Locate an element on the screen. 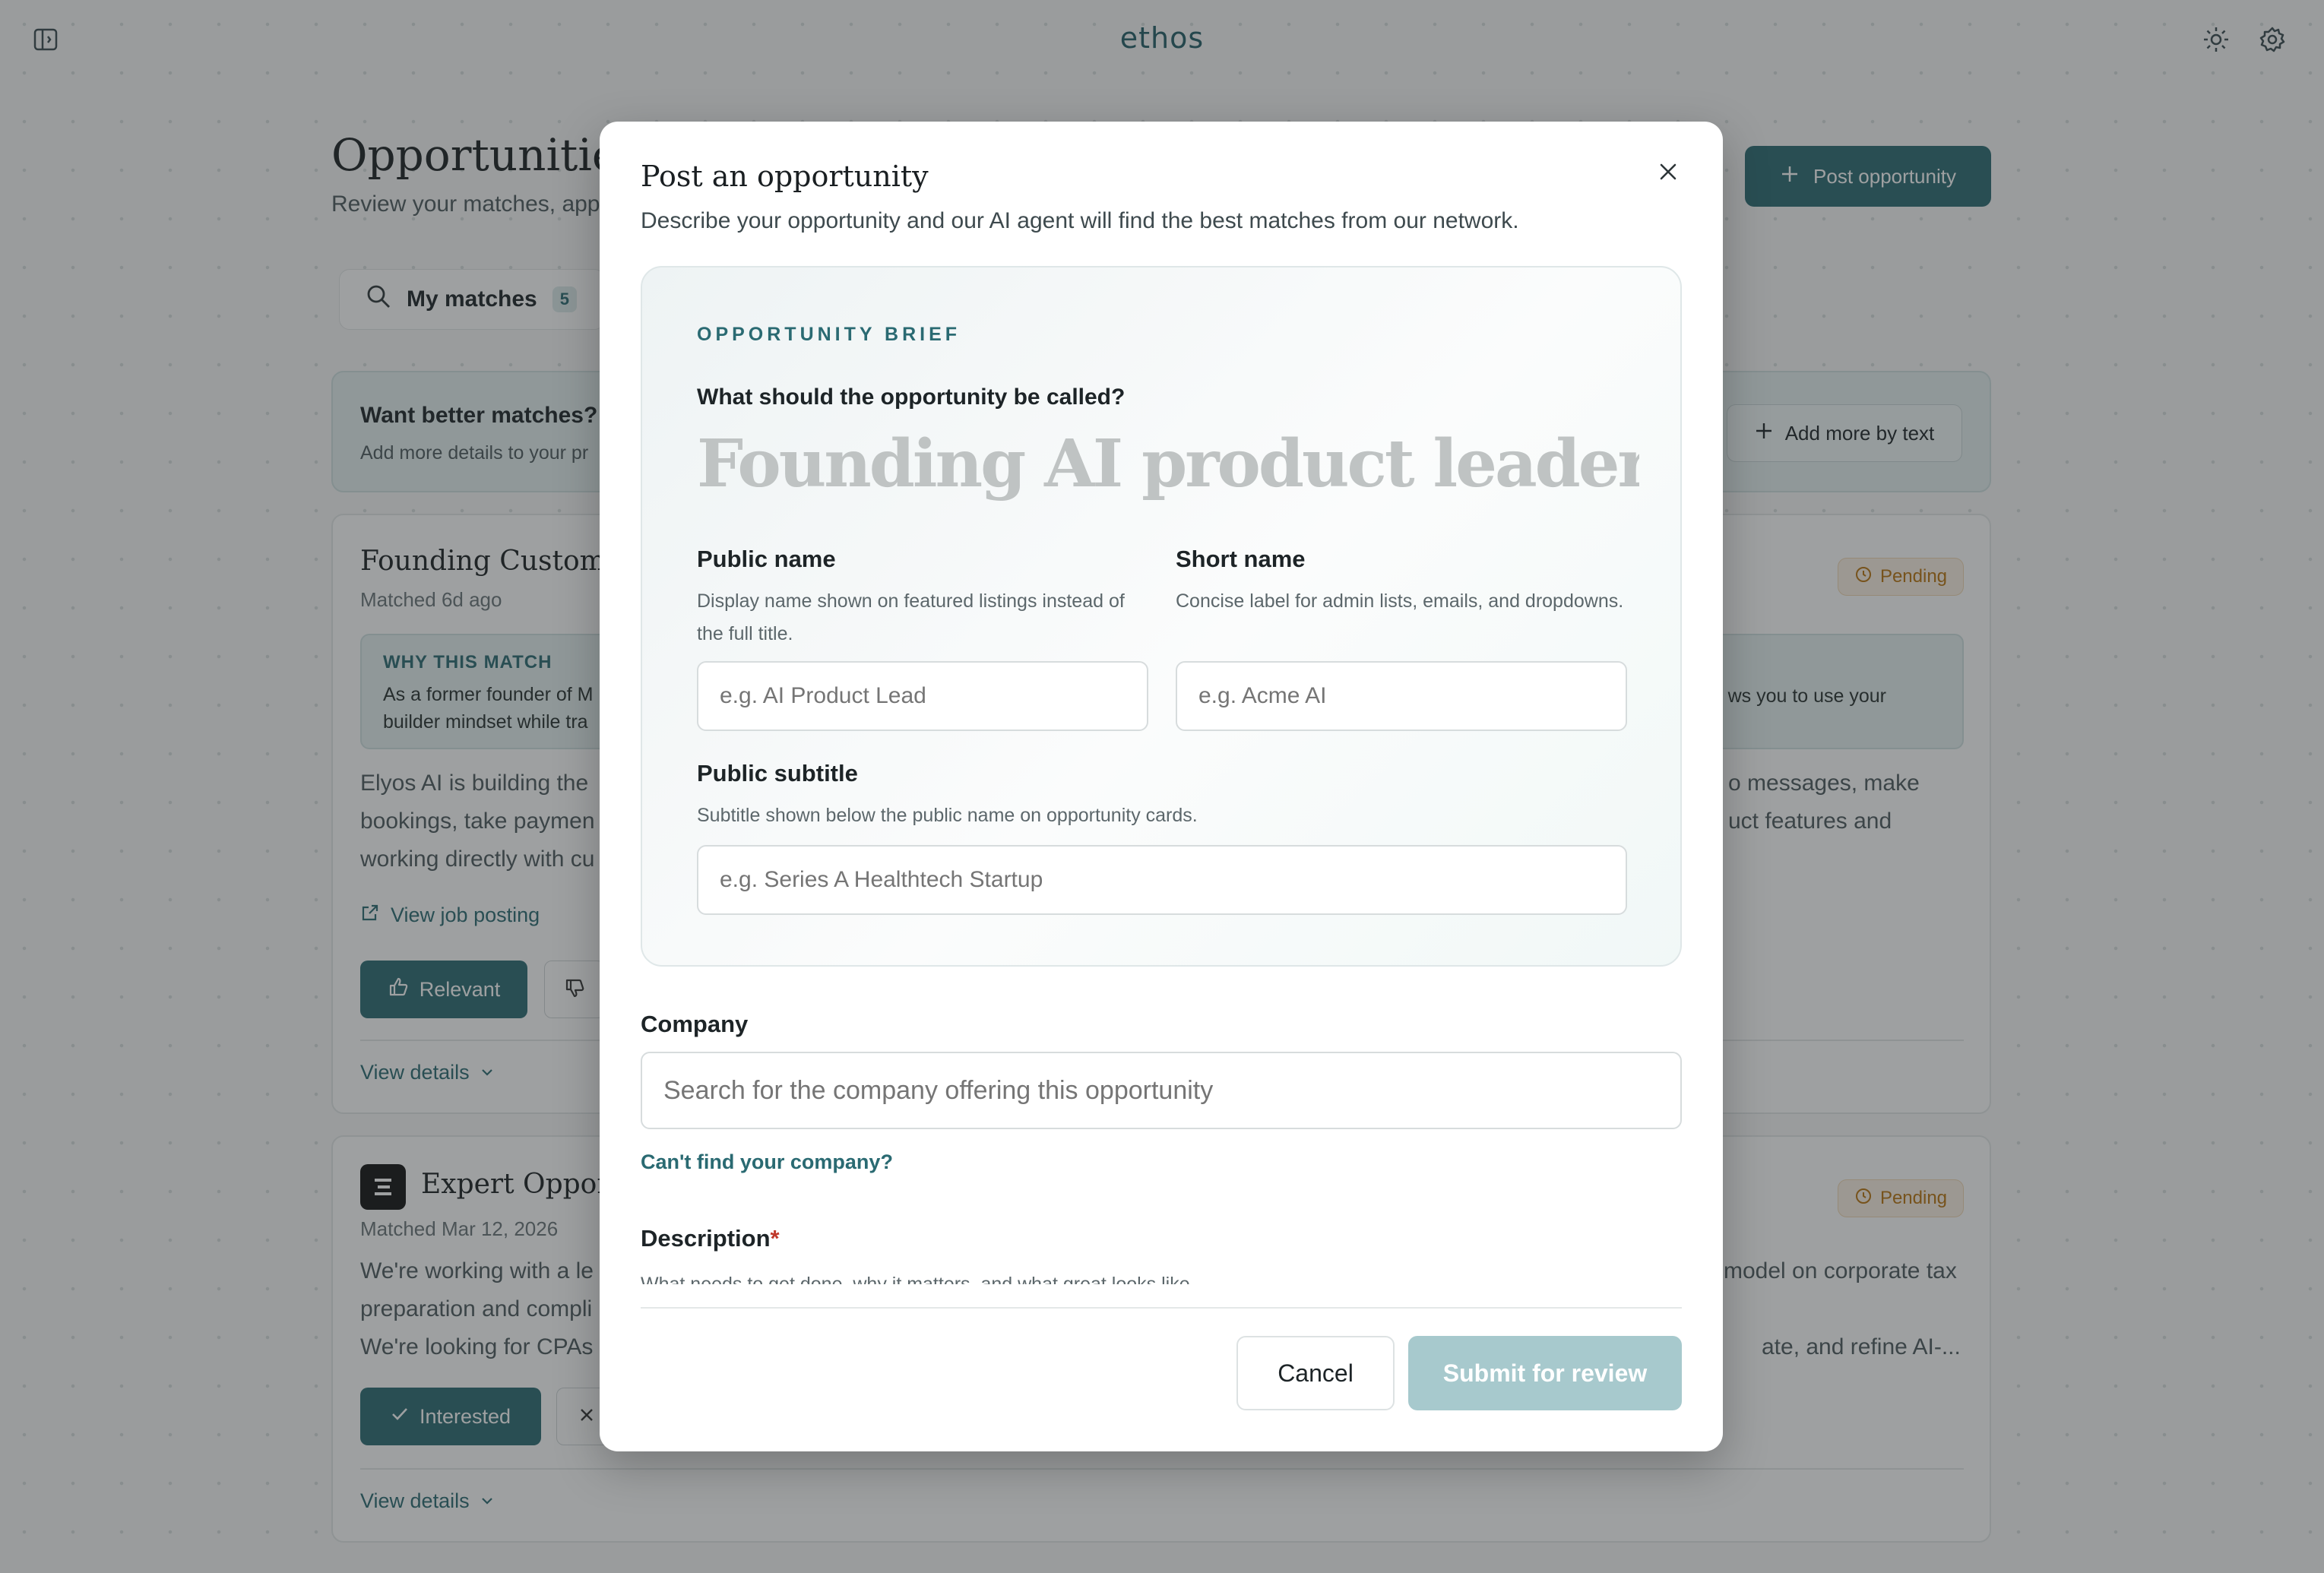 The image size is (2324, 1573). brief-label: OPPORTUNITY BRIEF is located at coordinates (829, 334).